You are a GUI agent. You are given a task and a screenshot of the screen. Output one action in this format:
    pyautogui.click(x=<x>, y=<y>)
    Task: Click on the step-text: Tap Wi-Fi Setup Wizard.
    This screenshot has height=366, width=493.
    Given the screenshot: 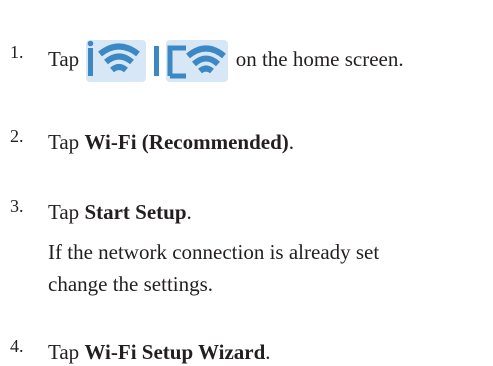 What is the action you would take?
    pyautogui.click(x=159, y=352)
    